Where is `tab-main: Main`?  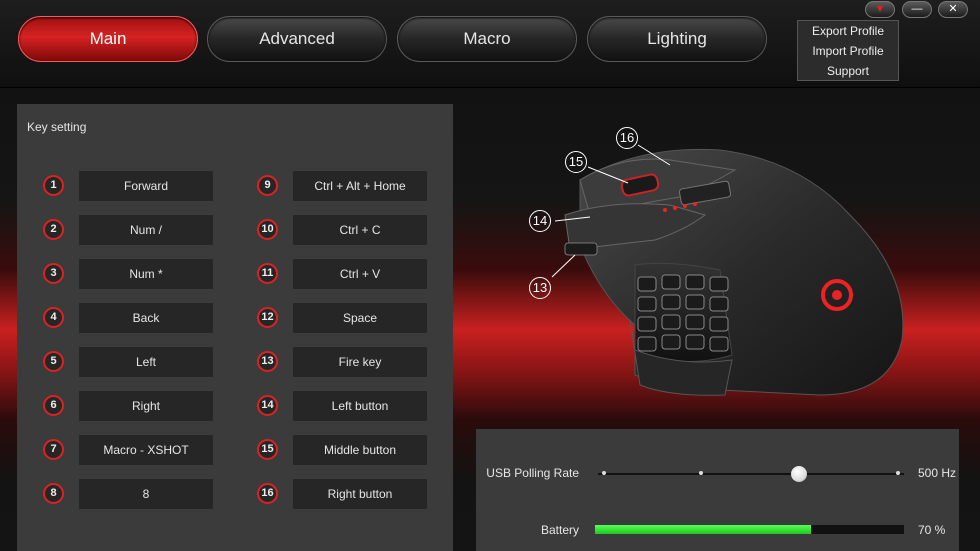 tab-main: Main is located at coordinates (108, 39).